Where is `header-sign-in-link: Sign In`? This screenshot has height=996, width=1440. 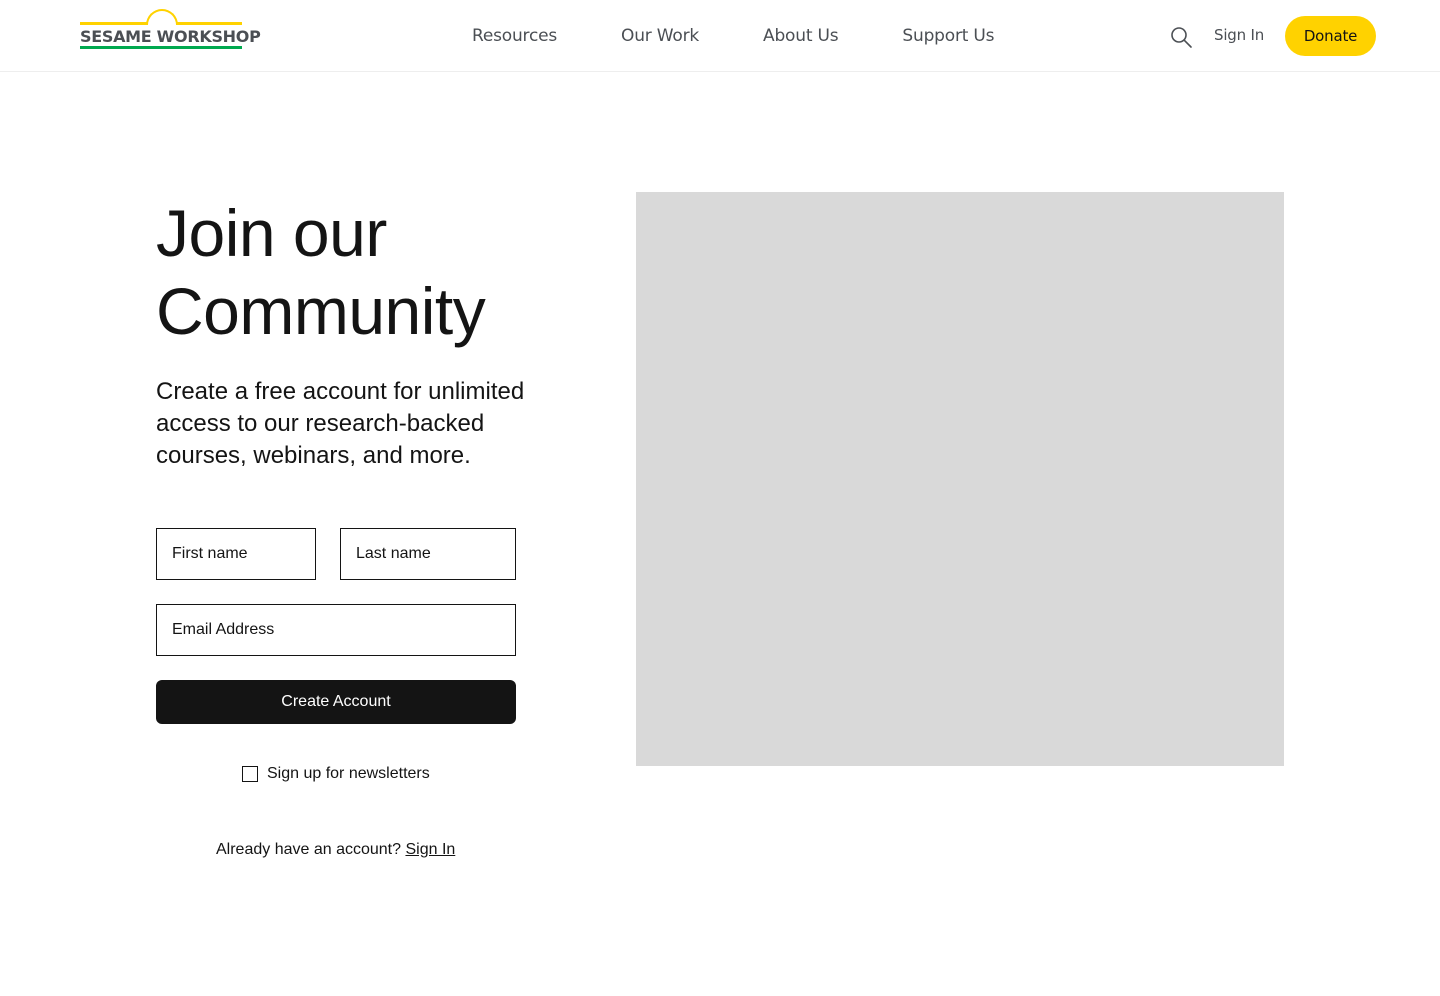
header-sign-in-link: Sign In is located at coordinates (1239, 35).